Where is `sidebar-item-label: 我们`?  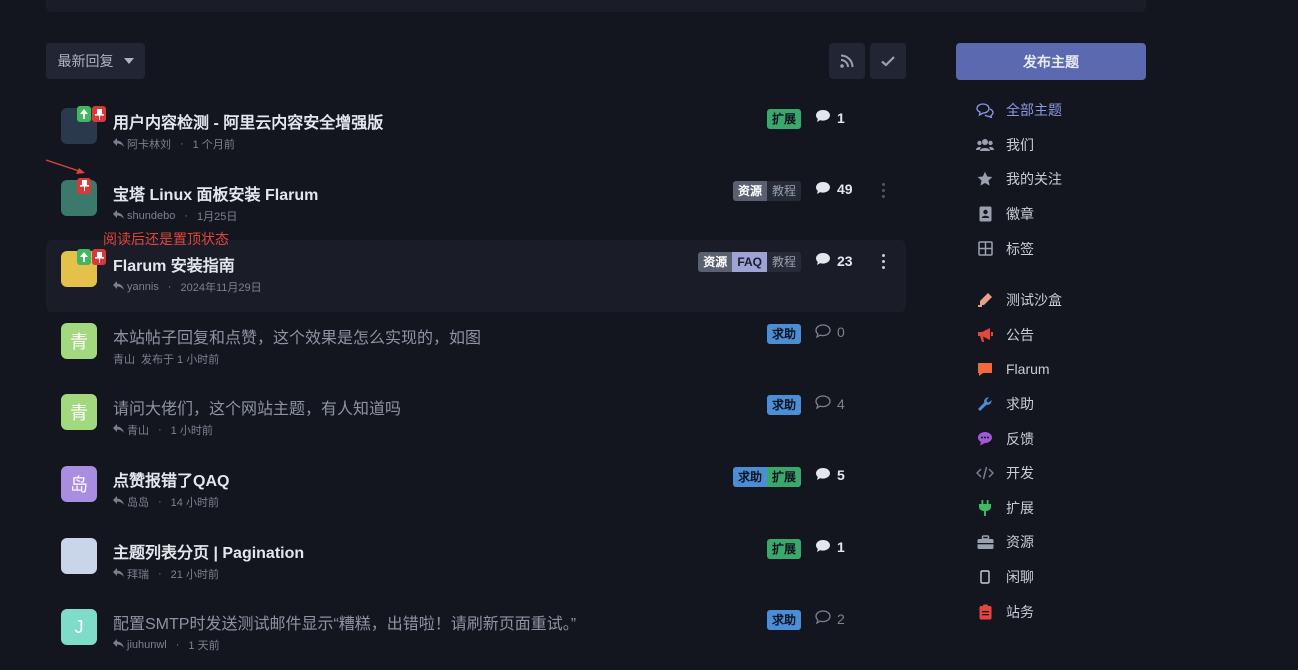 sidebar-item-label: 我们 is located at coordinates (1020, 144).